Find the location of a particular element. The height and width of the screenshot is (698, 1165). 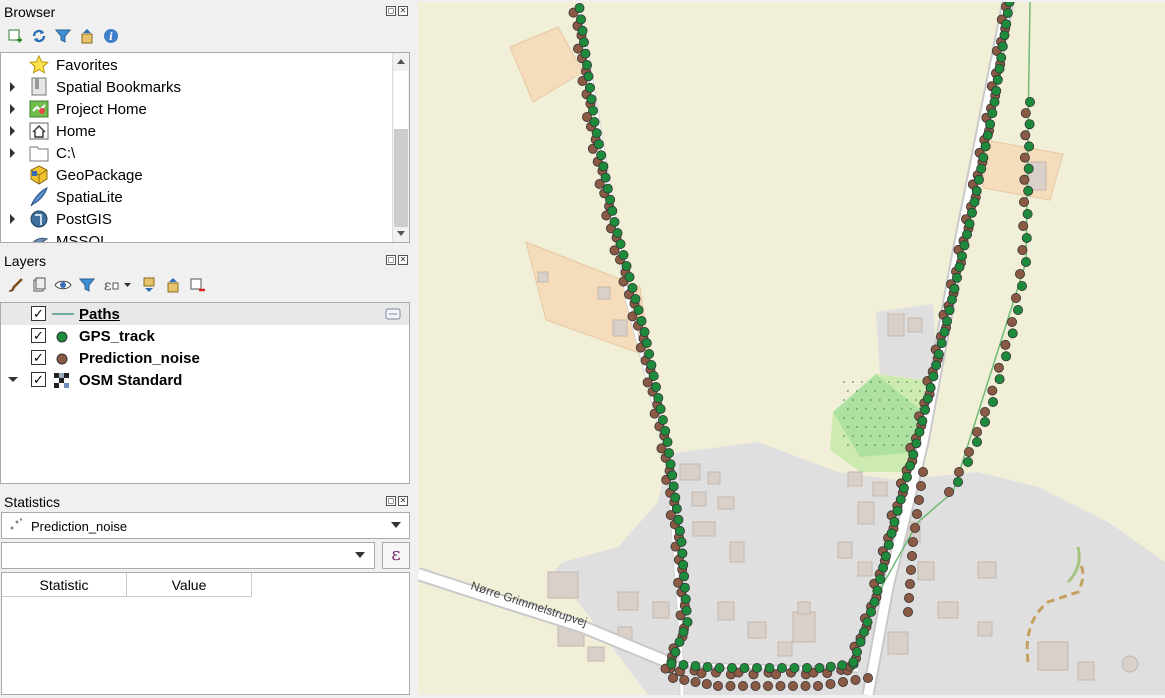

chevron-down-icon is located at coordinates (396, 525).